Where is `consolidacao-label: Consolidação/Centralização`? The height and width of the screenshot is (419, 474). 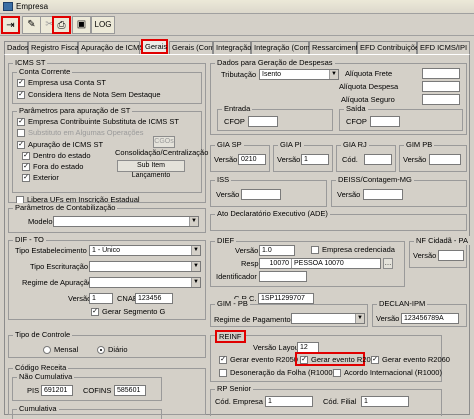
consolidacao-label: Consolidação/Centralização is located at coordinates (162, 152).